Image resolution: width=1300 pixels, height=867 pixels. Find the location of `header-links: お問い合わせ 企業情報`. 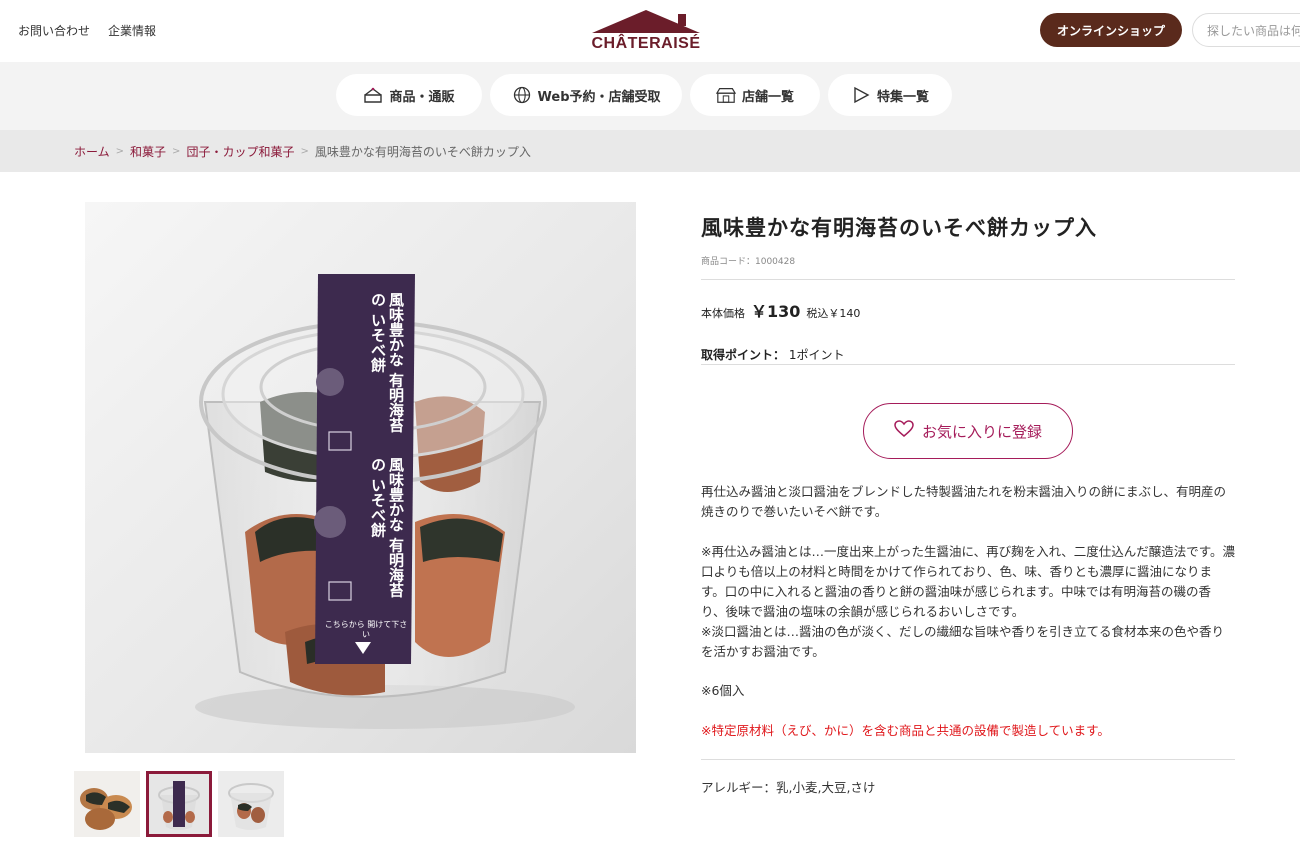

header-links: お問い合わせ 企業情報 is located at coordinates (87, 30).